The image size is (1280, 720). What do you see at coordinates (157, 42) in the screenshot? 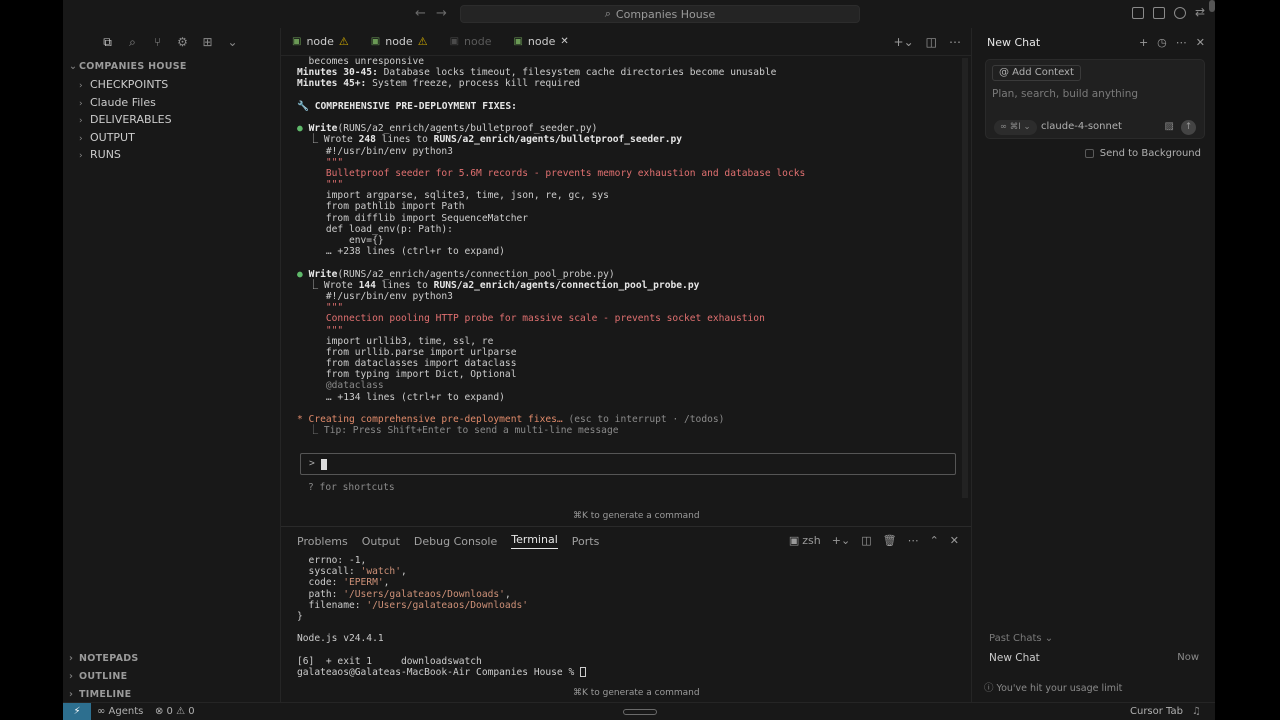
I see `source-control-icon: ⑂` at bounding box center [157, 42].